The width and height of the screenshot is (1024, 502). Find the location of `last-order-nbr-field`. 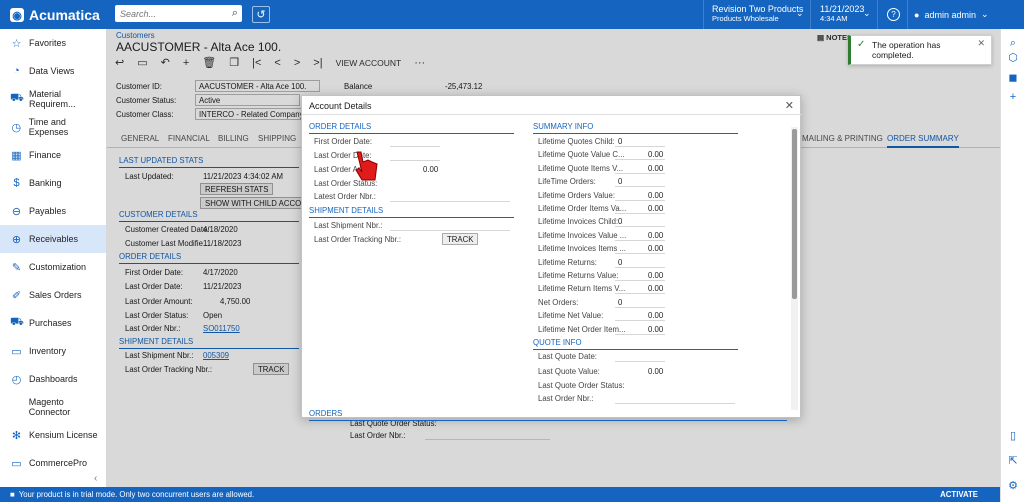

last-order-nbr-field is located at coordinates (675, 403).